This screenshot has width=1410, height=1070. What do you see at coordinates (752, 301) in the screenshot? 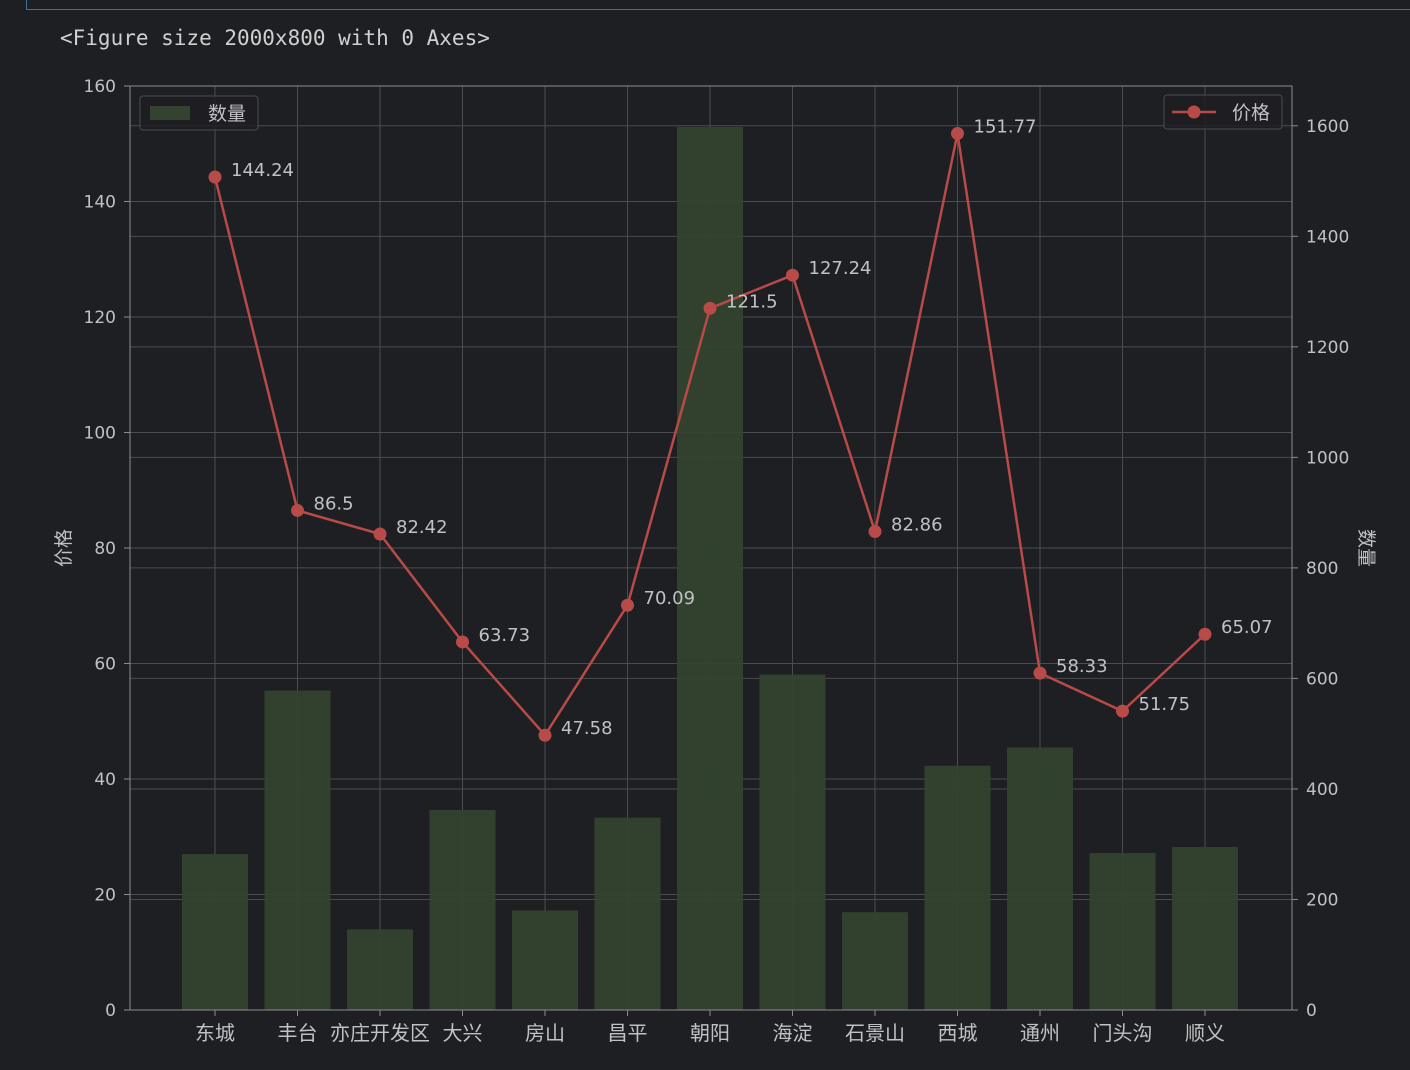
I see `price-label: 121.5` at bounding box center [752, 301].